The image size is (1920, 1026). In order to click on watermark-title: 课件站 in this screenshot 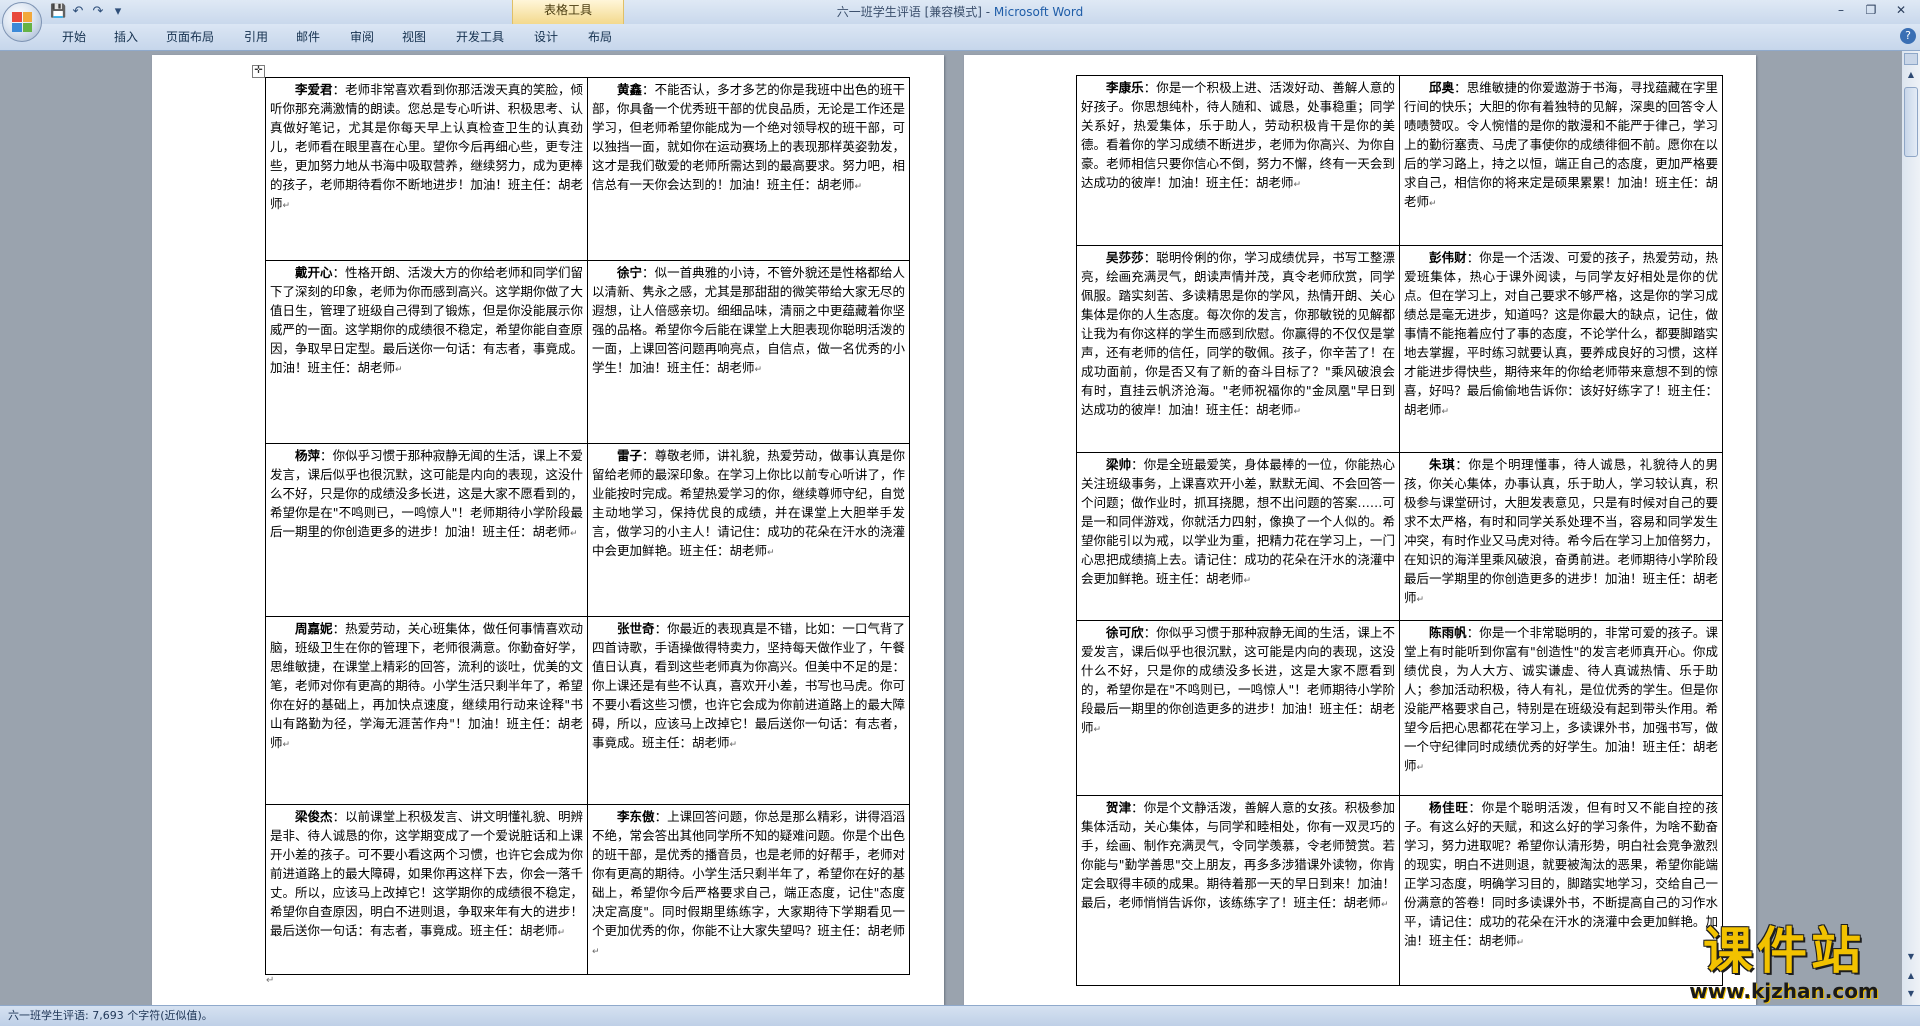, I will do `click(1784, 950)`.